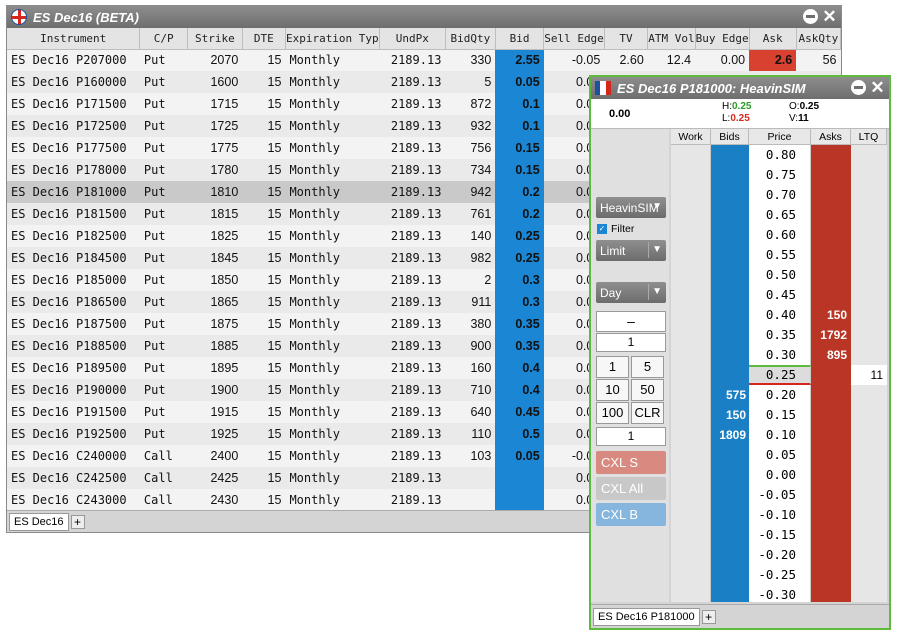 This screenshot has width=897, height=642. I want to click on price-cell: 0.60, so click(780, 235).